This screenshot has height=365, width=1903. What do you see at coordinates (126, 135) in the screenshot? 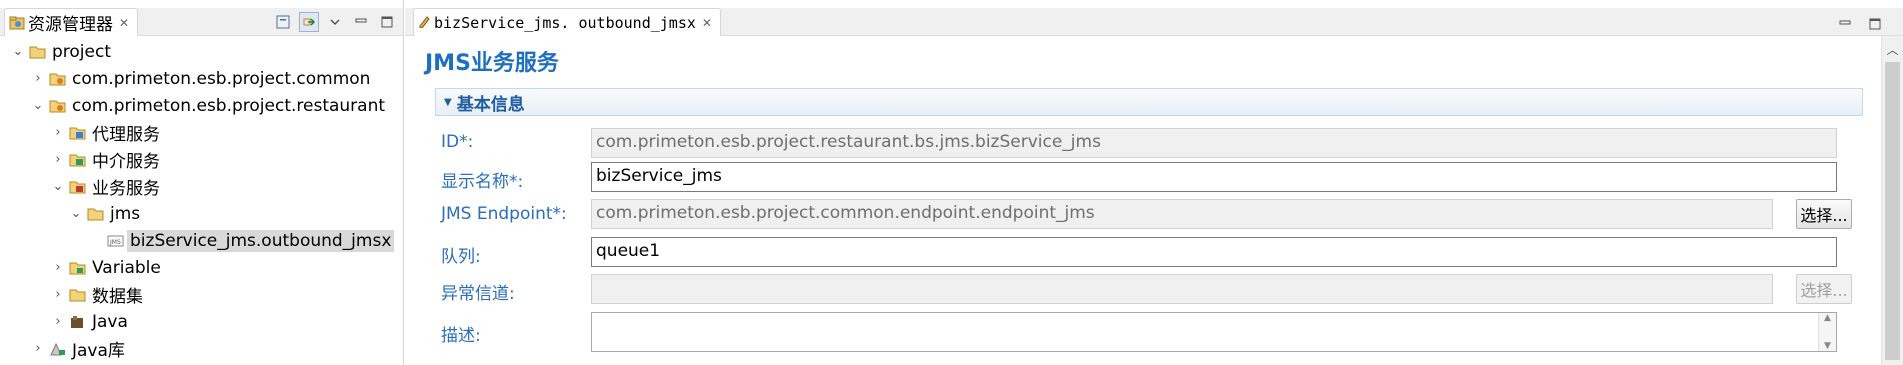
I see `tree-item-label: 代理服务` at bounding box center [126, 135].